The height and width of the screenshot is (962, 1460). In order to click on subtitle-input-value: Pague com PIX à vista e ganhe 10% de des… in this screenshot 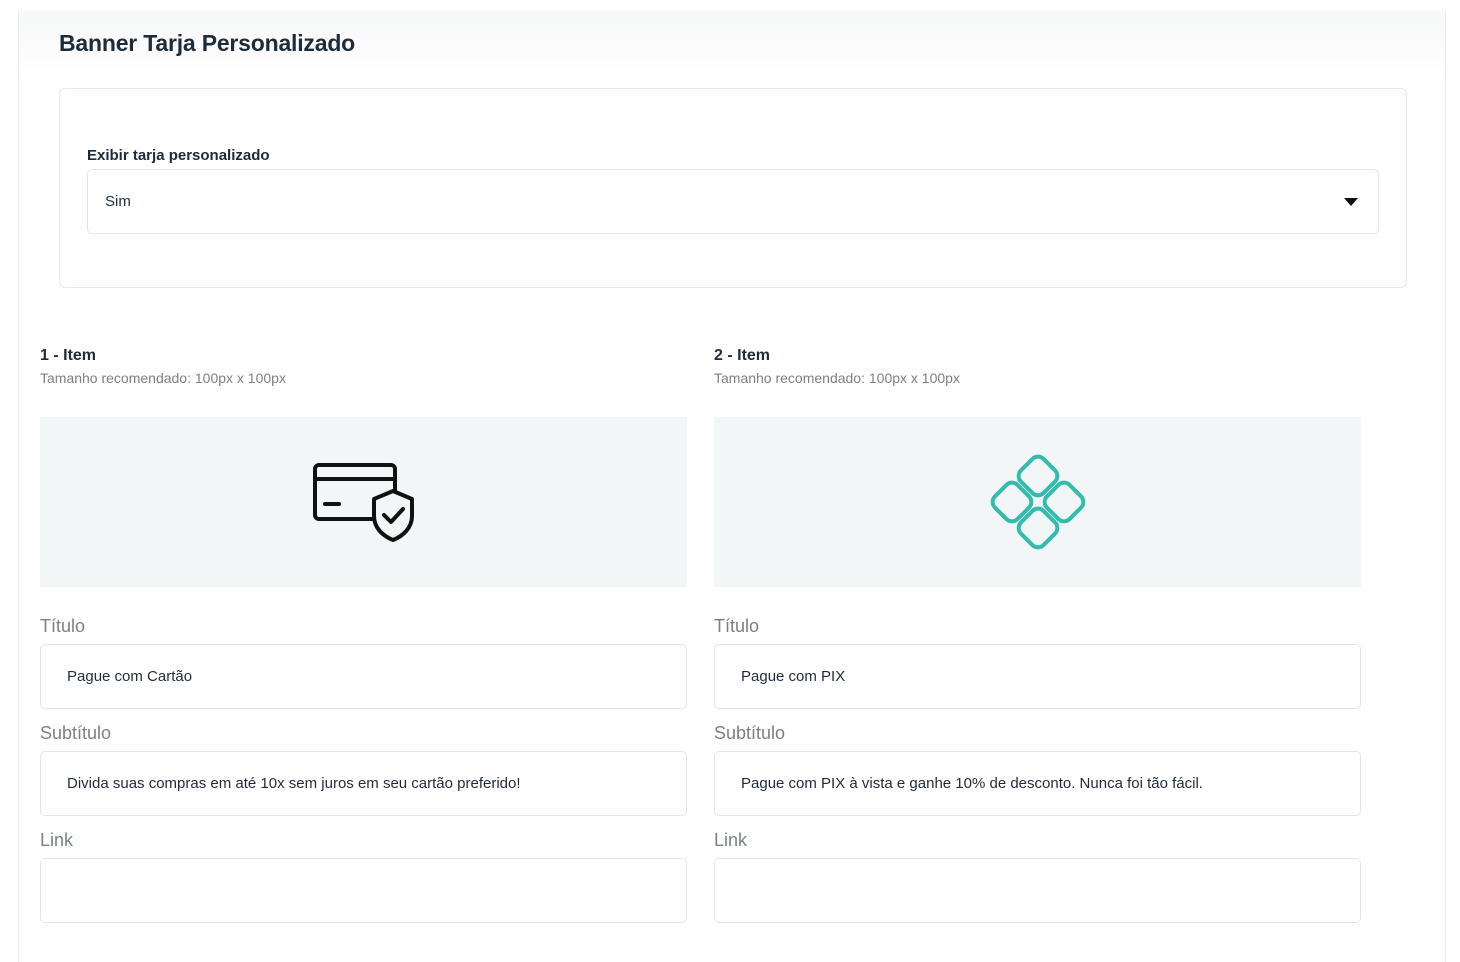, I will do `click(972, 783)`.